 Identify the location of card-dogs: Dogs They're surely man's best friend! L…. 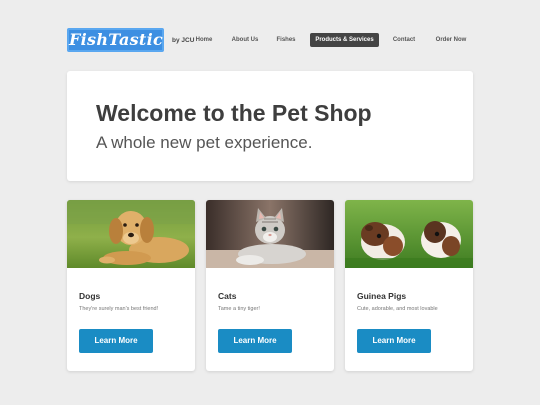
(131, 285).